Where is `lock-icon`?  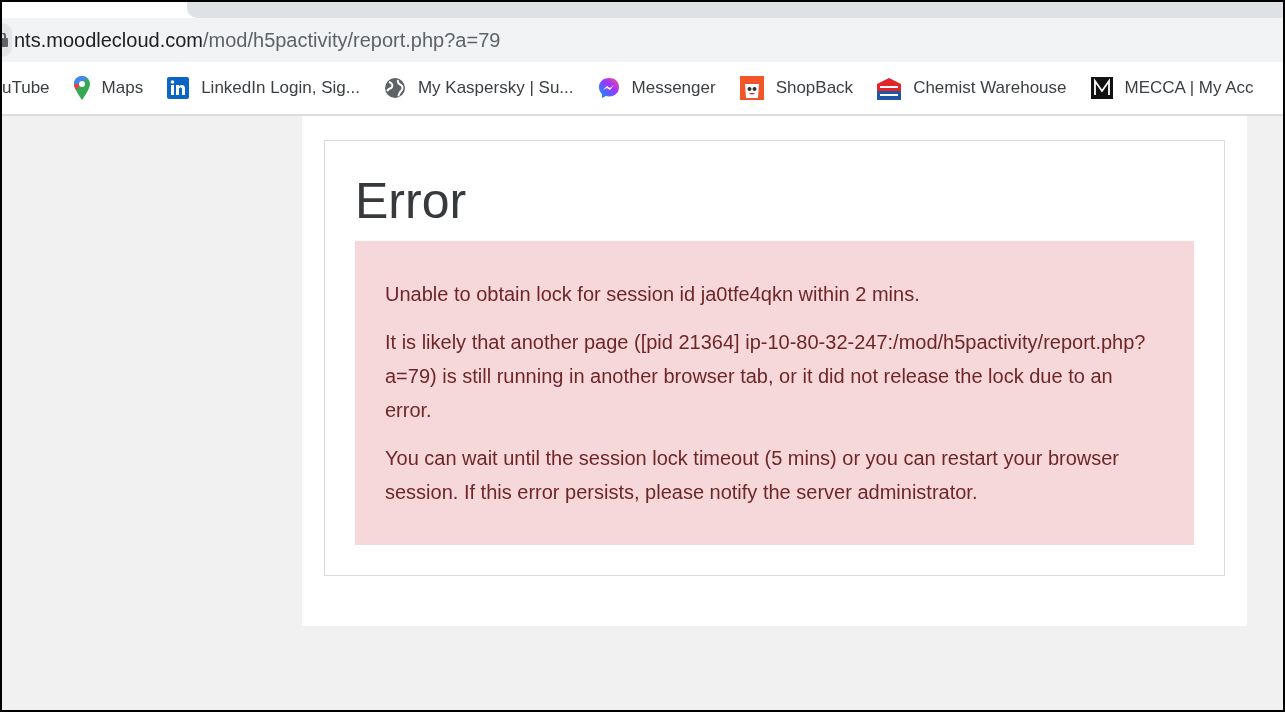 lock-icon is located at coordinates (5, 40).